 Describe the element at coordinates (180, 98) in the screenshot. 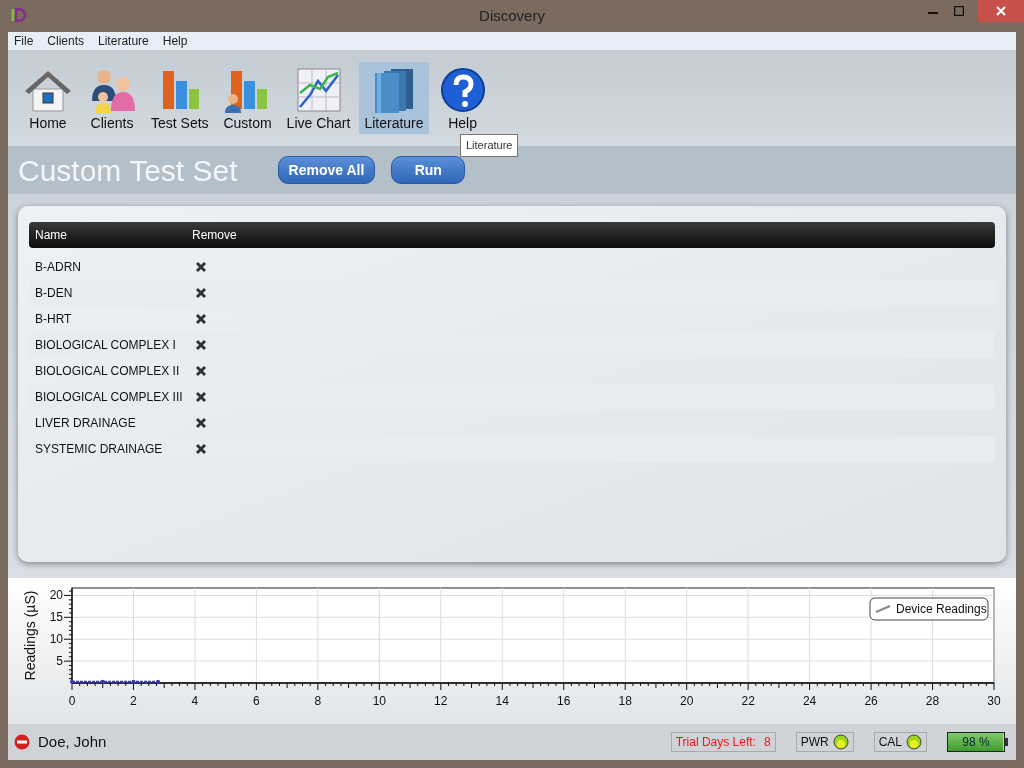

I see `toolbar-button: Test Sets` at that location.